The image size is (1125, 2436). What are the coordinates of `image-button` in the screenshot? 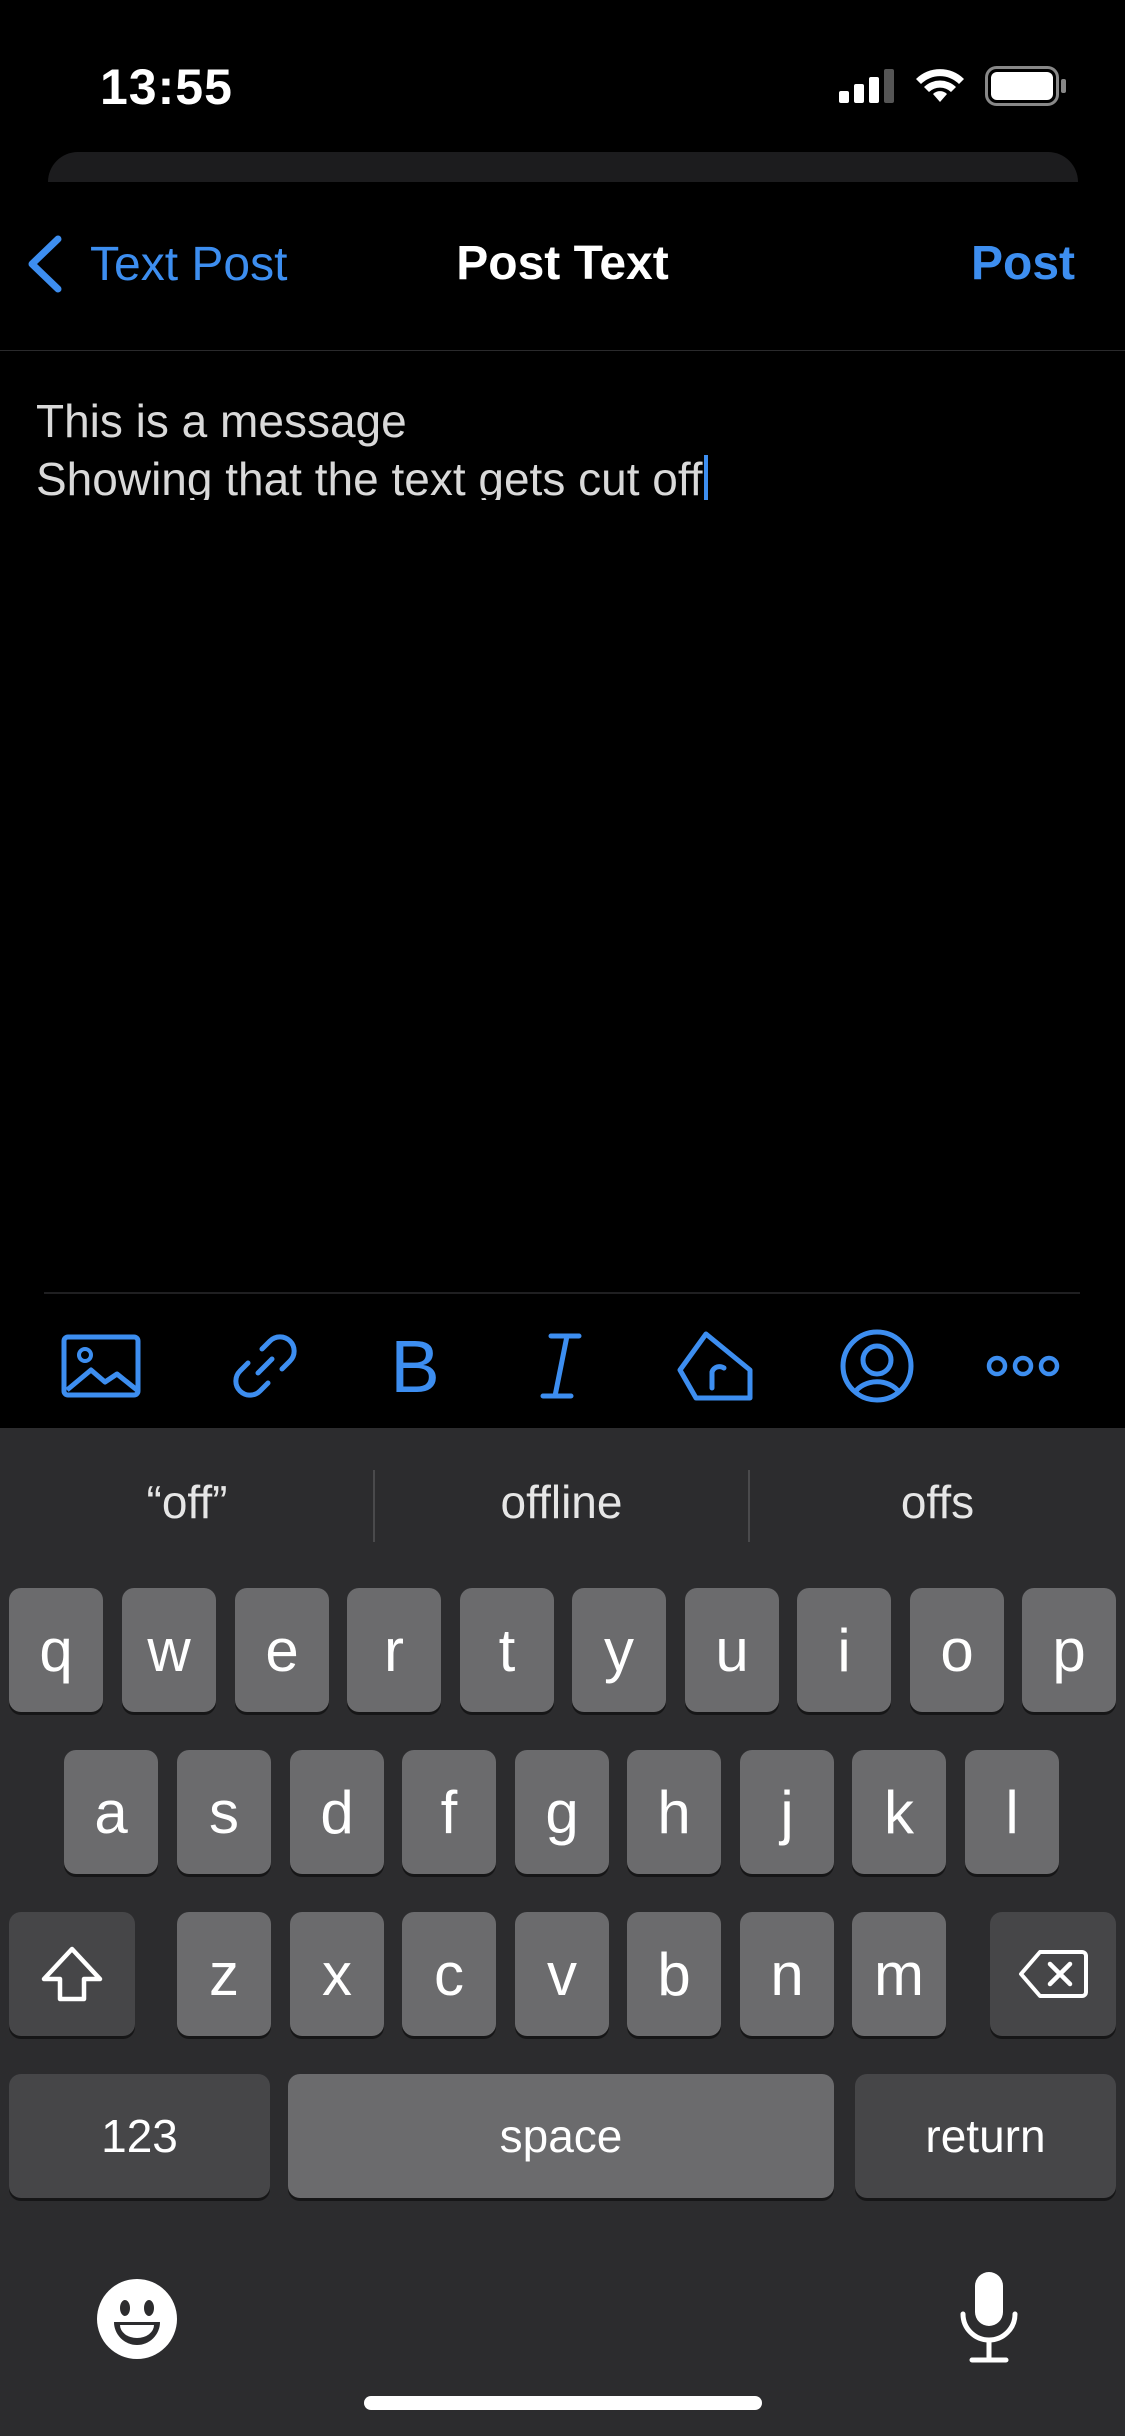 It's located at (101, 1366).